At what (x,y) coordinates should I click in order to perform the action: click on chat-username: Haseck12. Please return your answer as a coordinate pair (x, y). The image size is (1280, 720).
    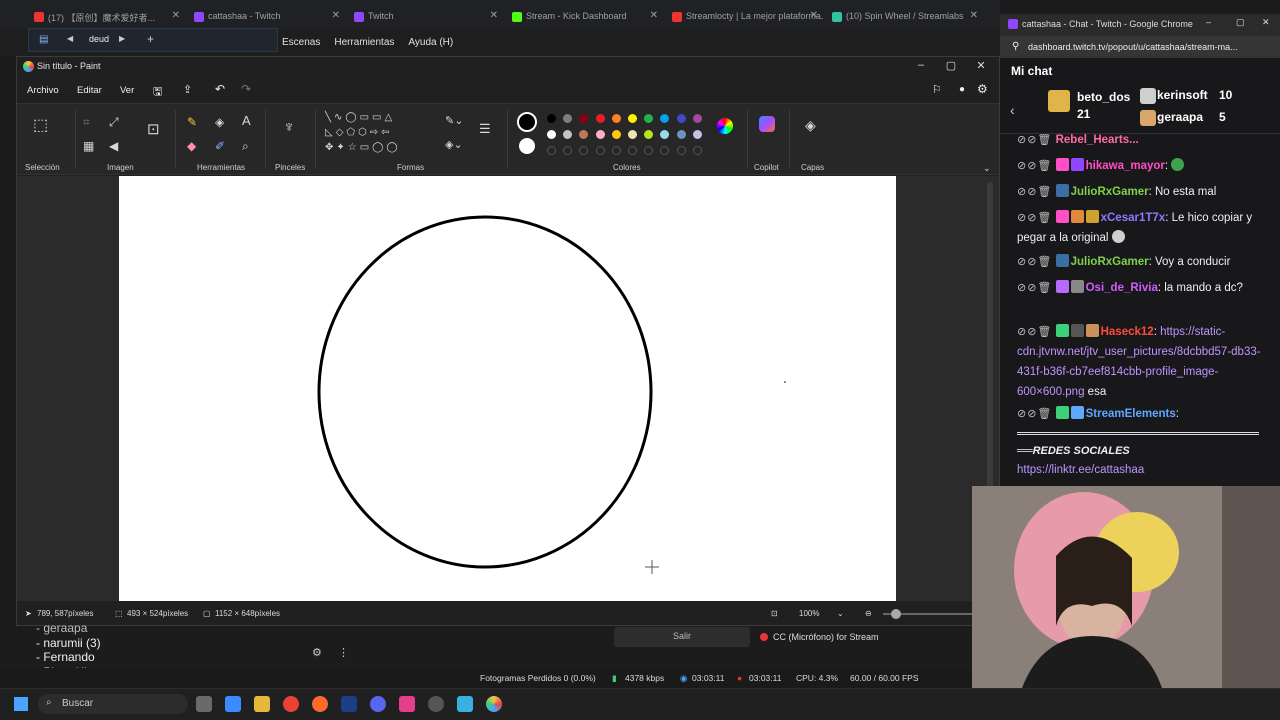
    Looking at the image, I should click on (1127, 332).